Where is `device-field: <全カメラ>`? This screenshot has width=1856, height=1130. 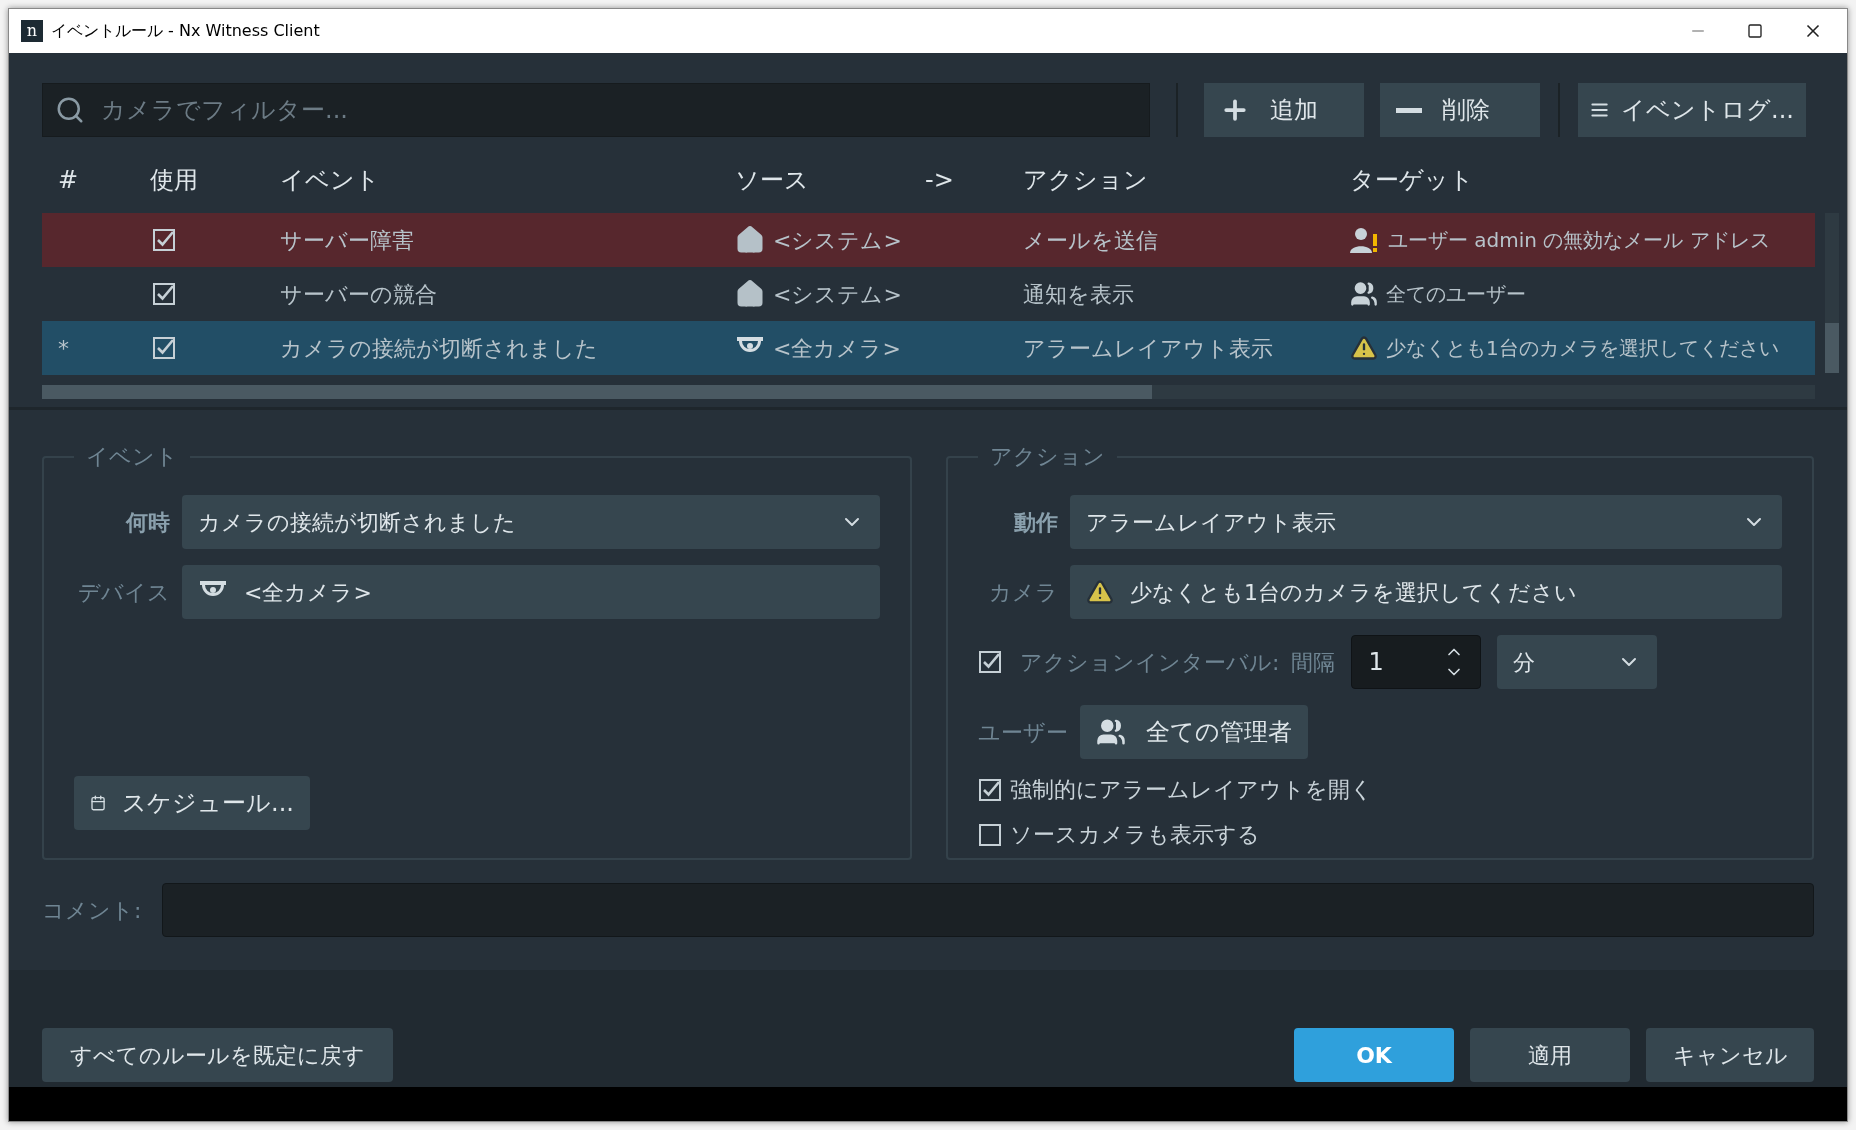
device-field: <全カメラ> is located at coordinates (531, 592).